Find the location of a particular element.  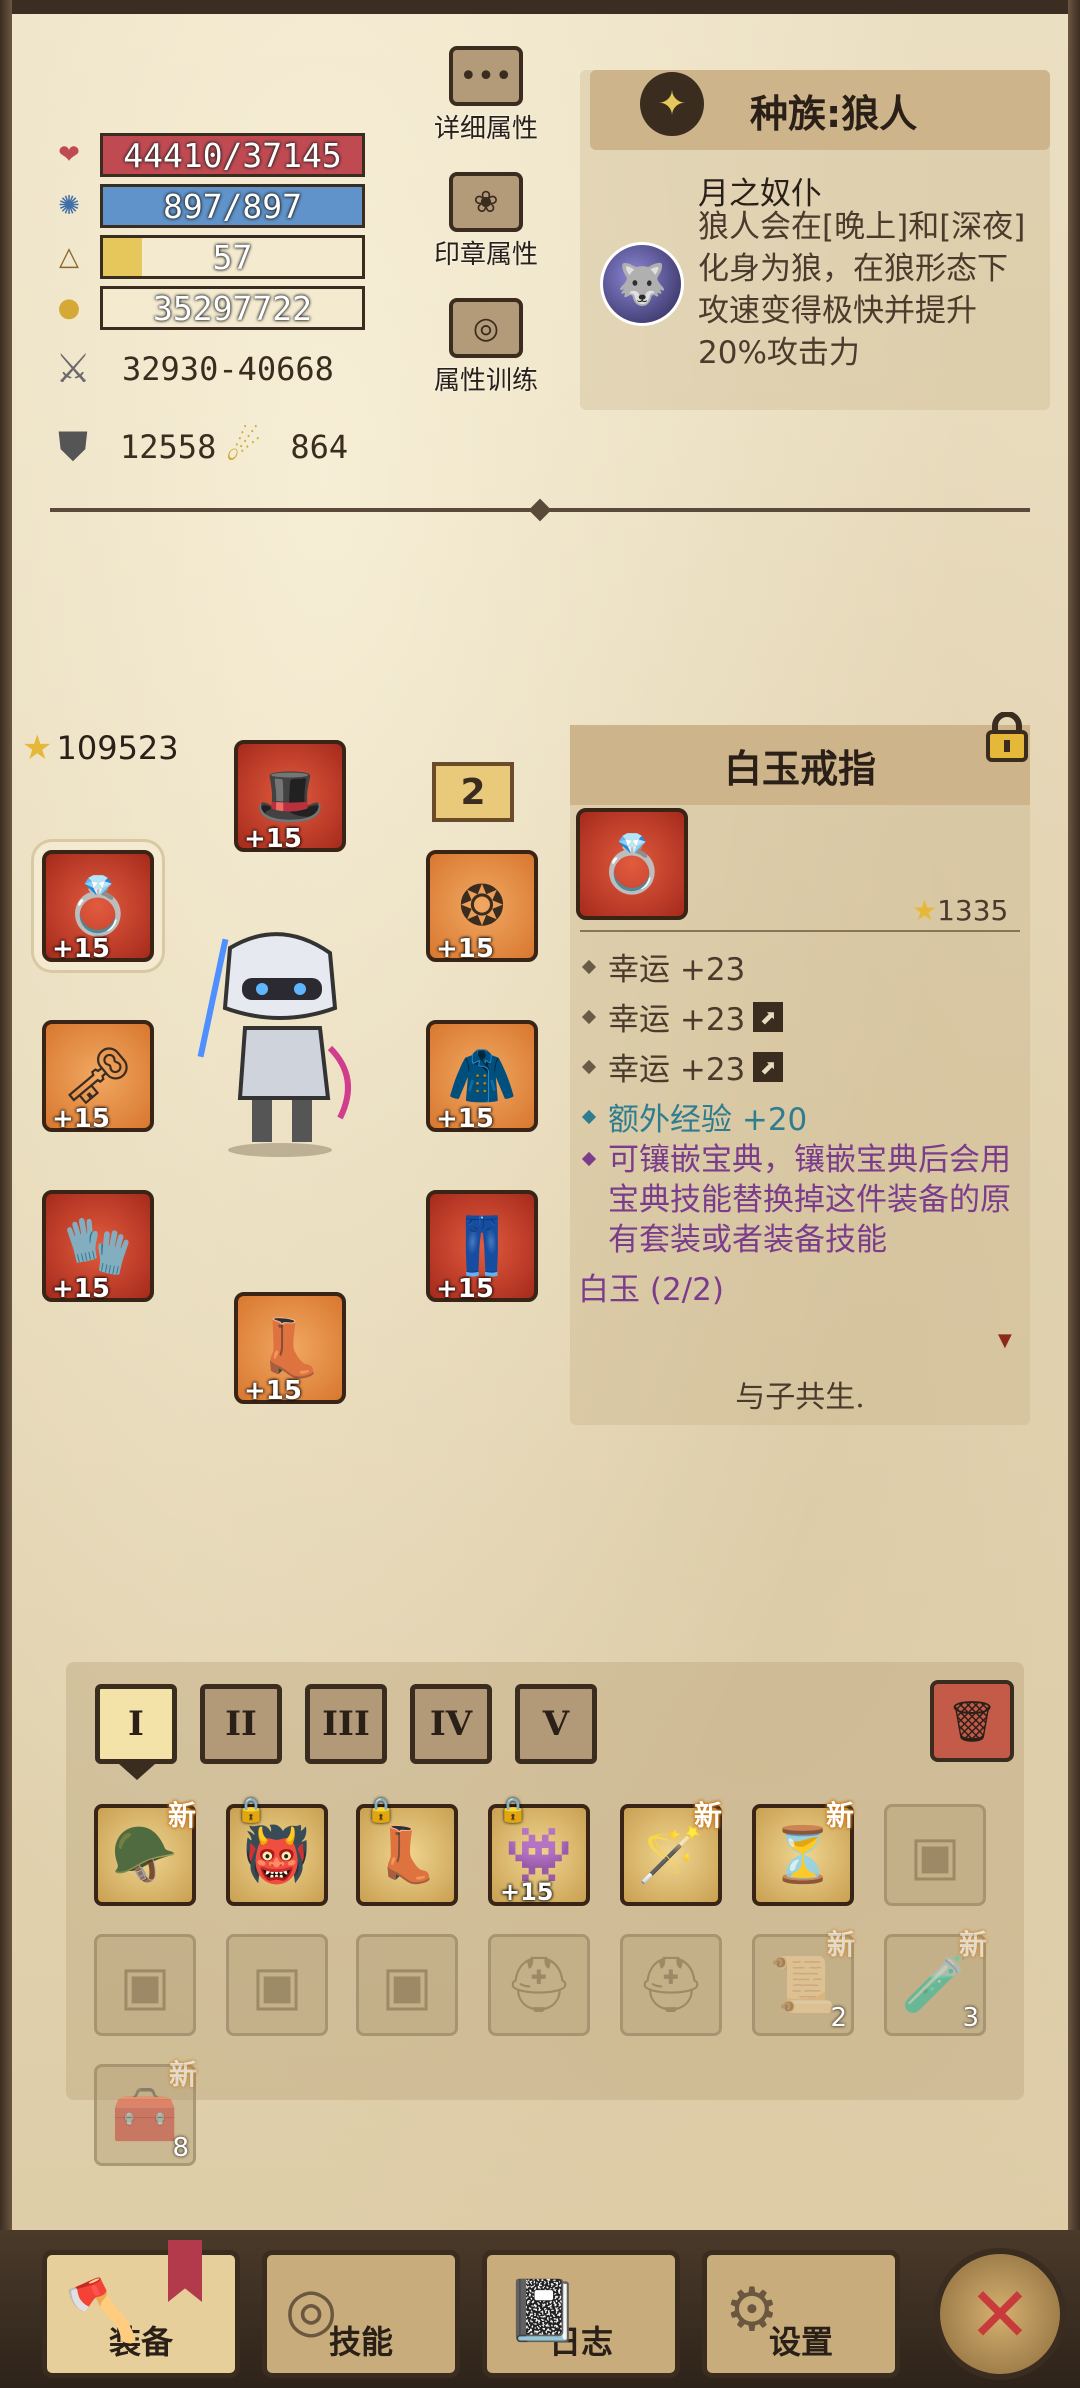

tab-bag-5: V is located at coordinates (556, 1724).